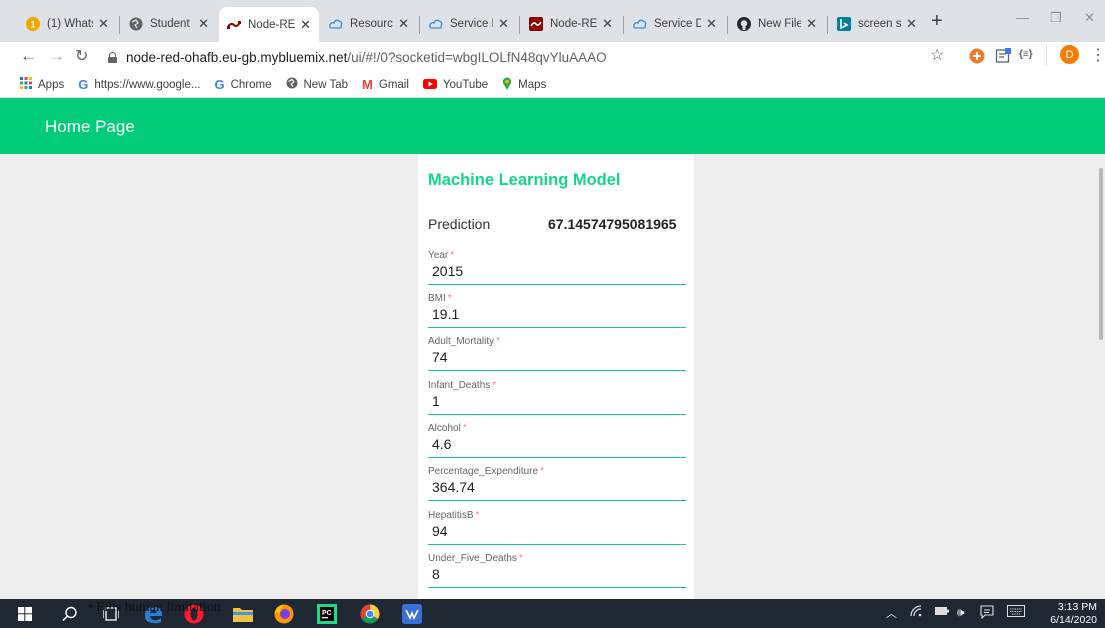  Describe the element at coordinates (441, 444) in the screenshot. I see `field-value: 4.6` at that location.